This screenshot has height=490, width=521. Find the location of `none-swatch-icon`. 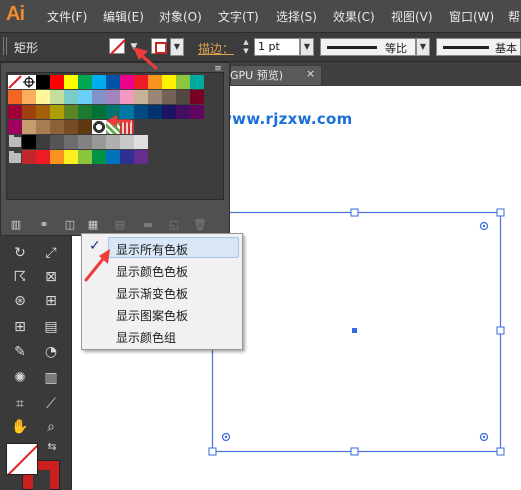

none-swatch-icon is located at coordinates (15, 82).